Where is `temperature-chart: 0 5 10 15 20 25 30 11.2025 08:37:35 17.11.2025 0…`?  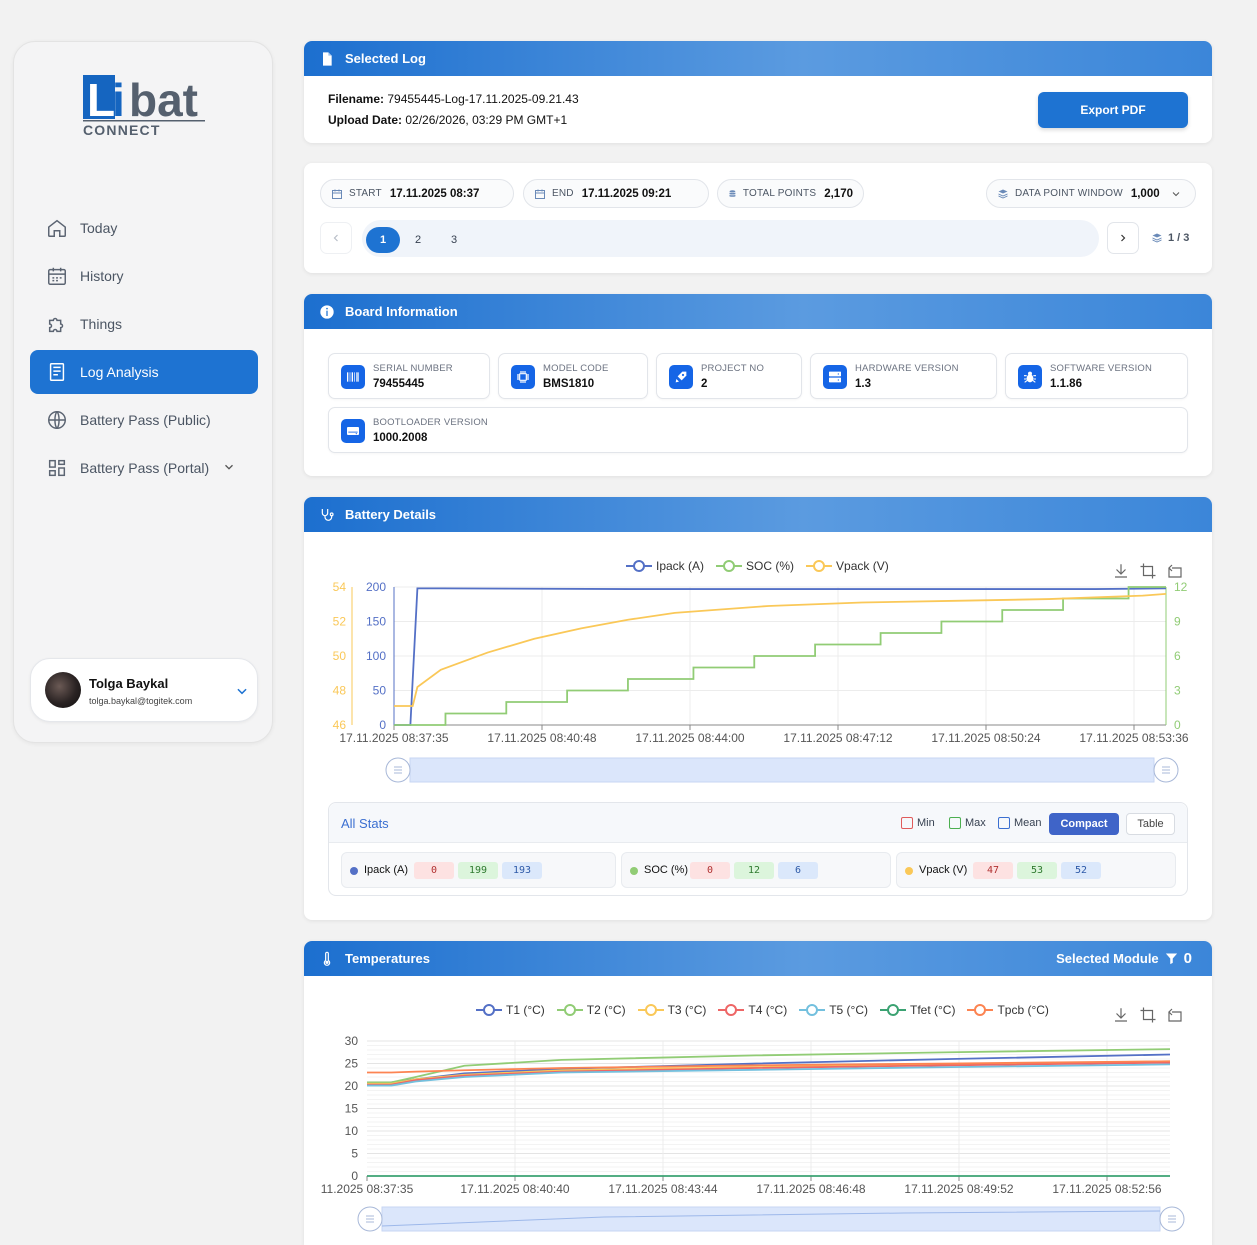 temperature-chart: 0 5 10 15 20 25 30 11.2025 08:37:35 17.11.2025 0… is located at coordinates (758, 1138).